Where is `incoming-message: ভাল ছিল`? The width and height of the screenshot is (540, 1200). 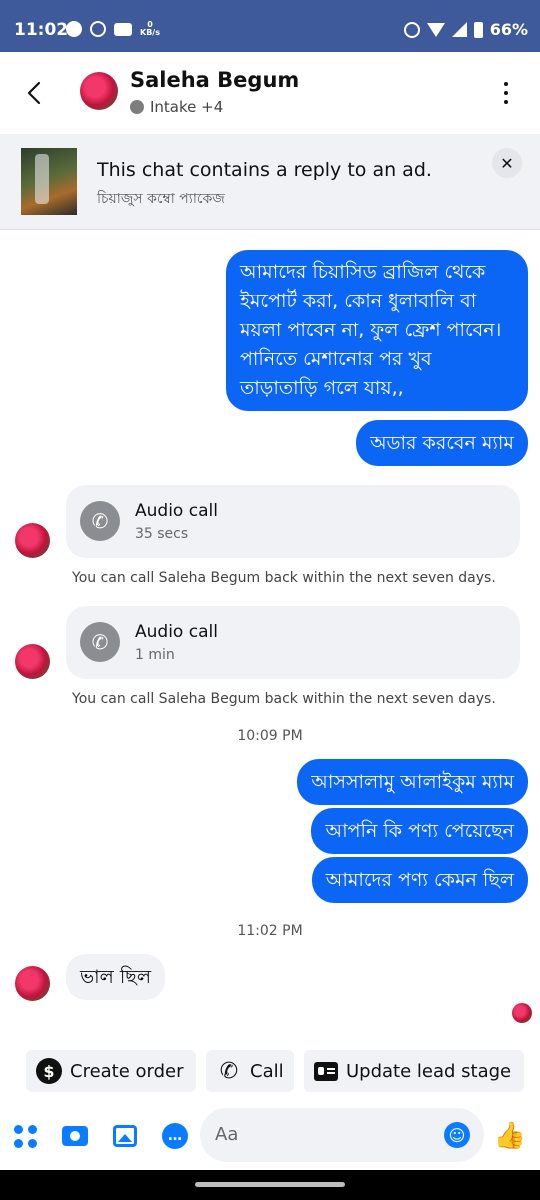
incoming-message: ভাল ছিল is located at coordinates (115, 977).